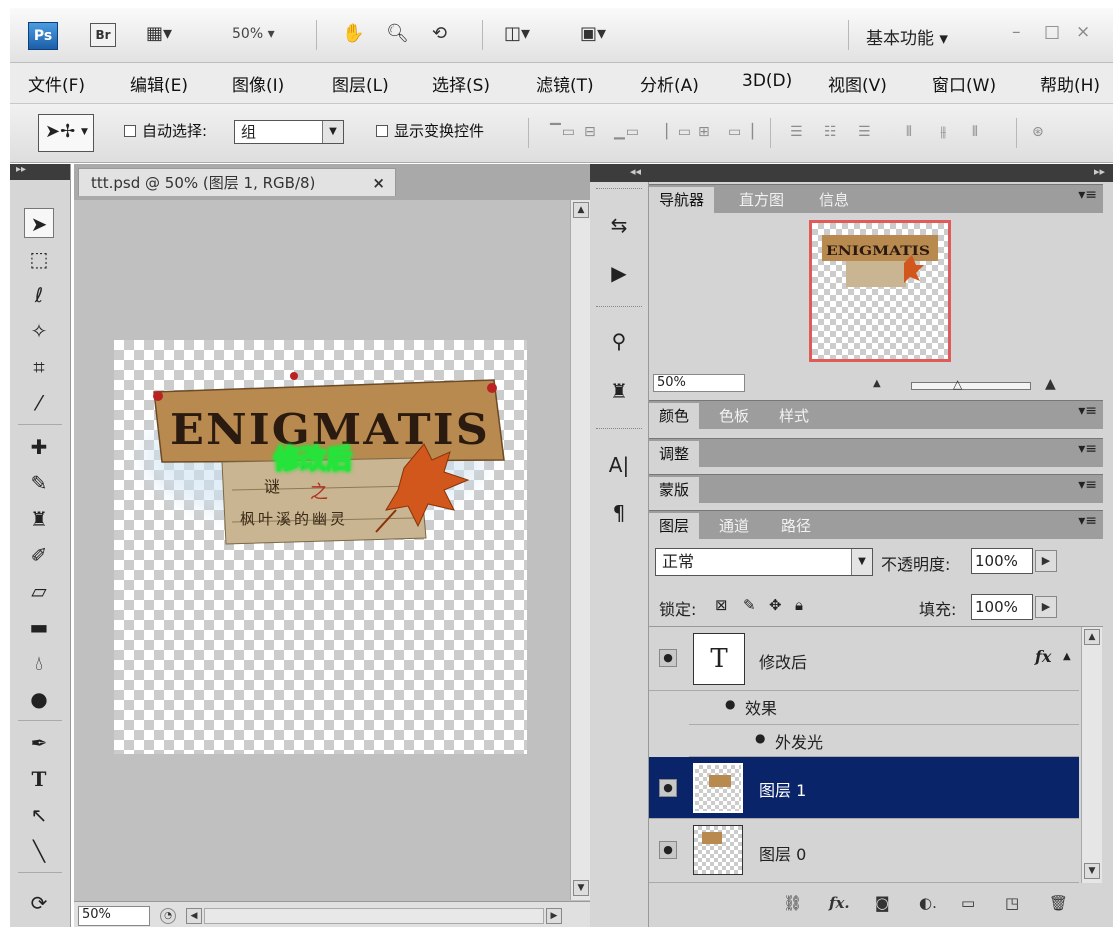 The width and height of the screenshot is (1113, 927). What do you see at coordinates (590, 132) in the screenshot?
I see `align-vcenter-icon: ⊟` at bounding box center [590, 132].